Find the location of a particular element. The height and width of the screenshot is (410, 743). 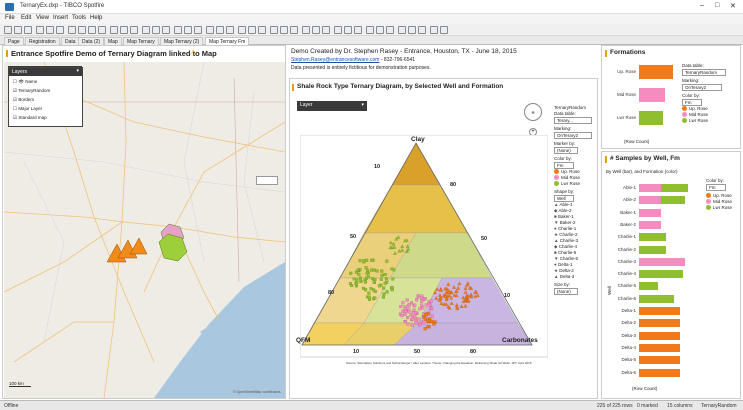

well-legend-item: ▲ Delta-3 is located at coordinates (575, 277).